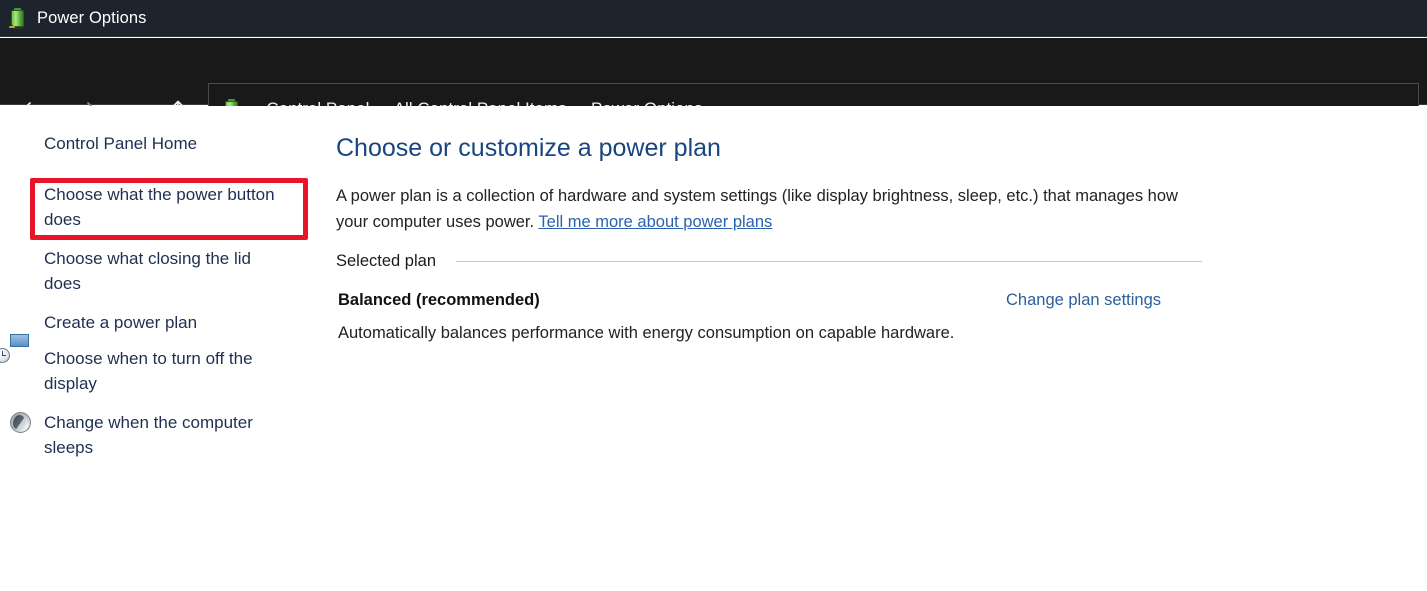 This screenshot has height=591, width=1427. I want to click on plan-name: Balanced (recommended), so click(439, 300).